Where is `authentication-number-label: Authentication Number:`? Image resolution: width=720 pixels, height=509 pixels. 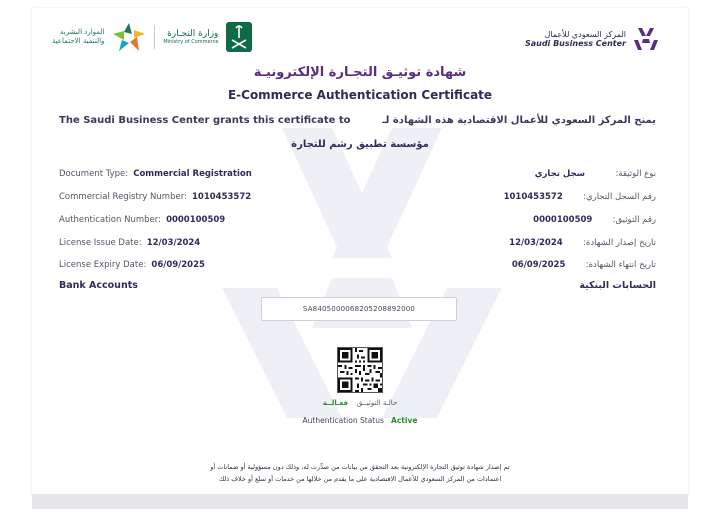
authentication-number-label: Authentication Number: is located at coordinates (110, 220).